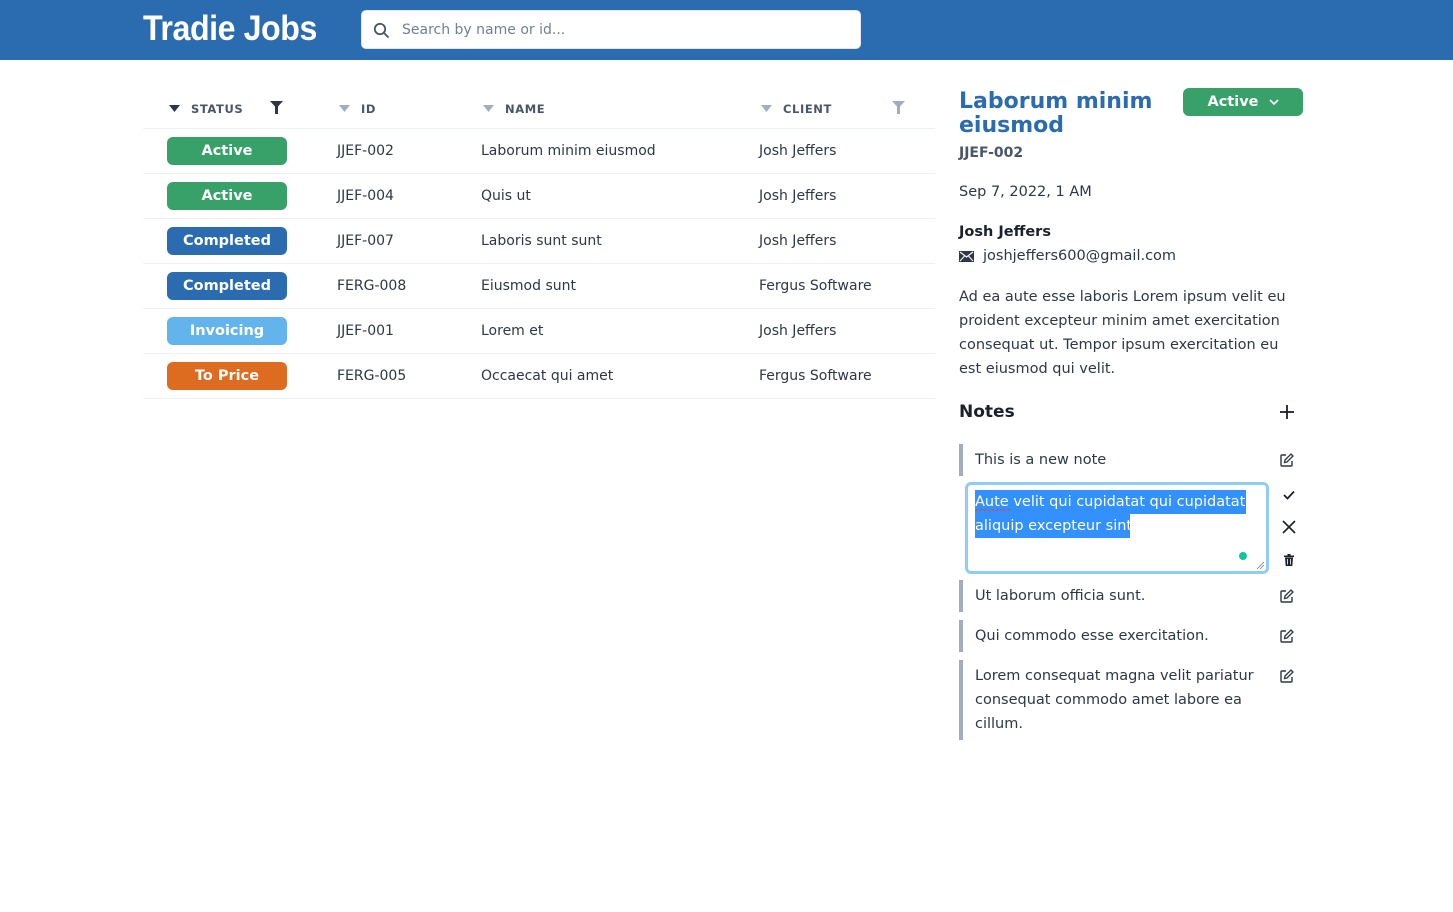 Image resolution: width=1453 pixels, height=912 pixels. Describe the element at coordinates (1025, 192) in the screenshot. I see `job-date: Sep 7, 2022, 1 AM` at that location.